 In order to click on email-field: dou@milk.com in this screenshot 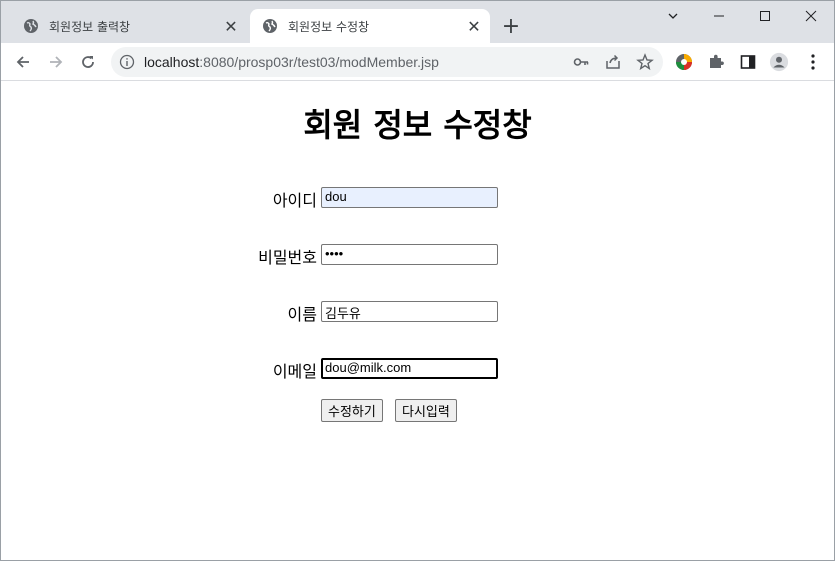, I will do `click(409, 368)`.